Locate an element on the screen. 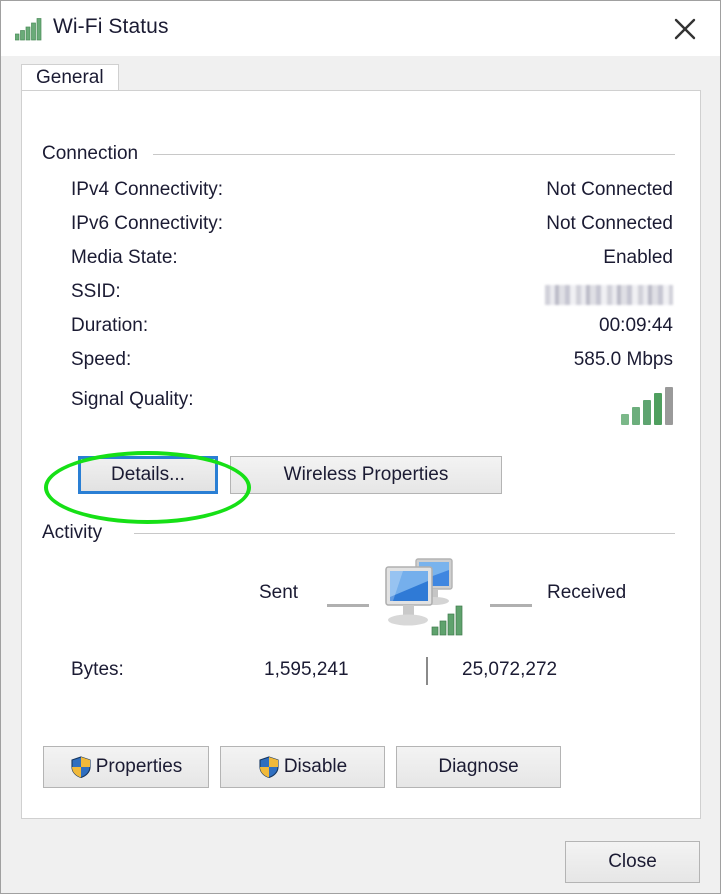 This screenshot has width=721, height=894. two-computers-icon is located at coordinates (423, 596).